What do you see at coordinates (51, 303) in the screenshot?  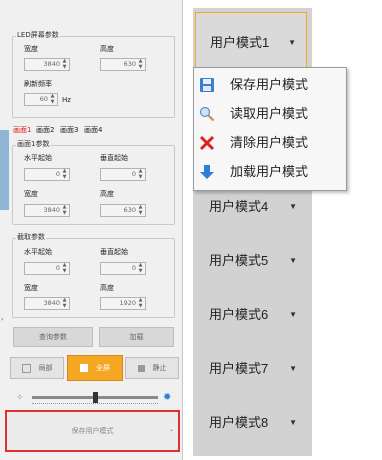 I see `capture-width-value: 3840` at bounding box center [51, 303].